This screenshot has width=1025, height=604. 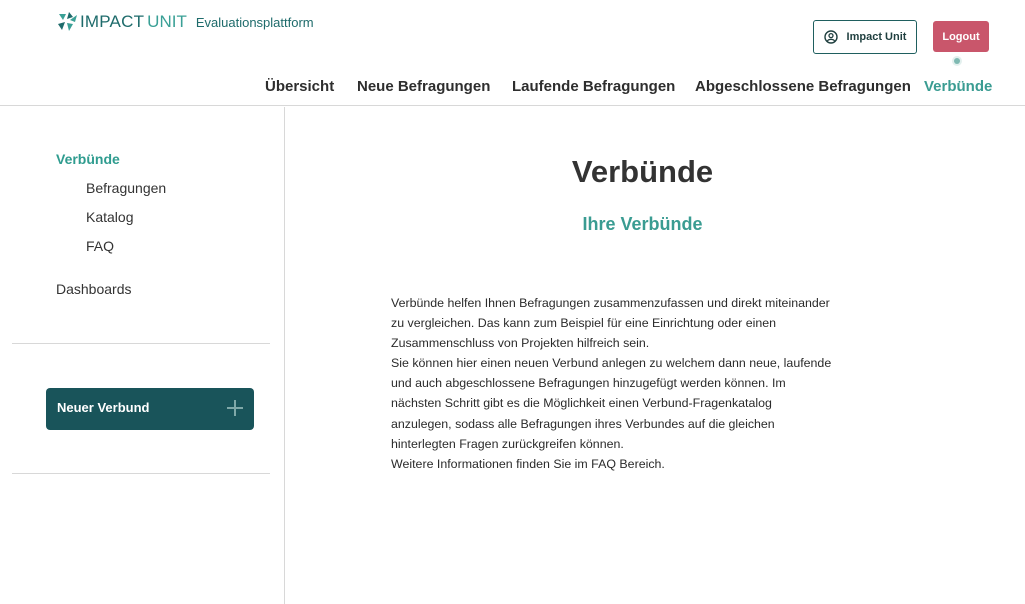 What do you see at coordinates (100, 246) in the screenshot?
I see `sidebar-item-faq: FAQ` at bounding box center [100, 246].